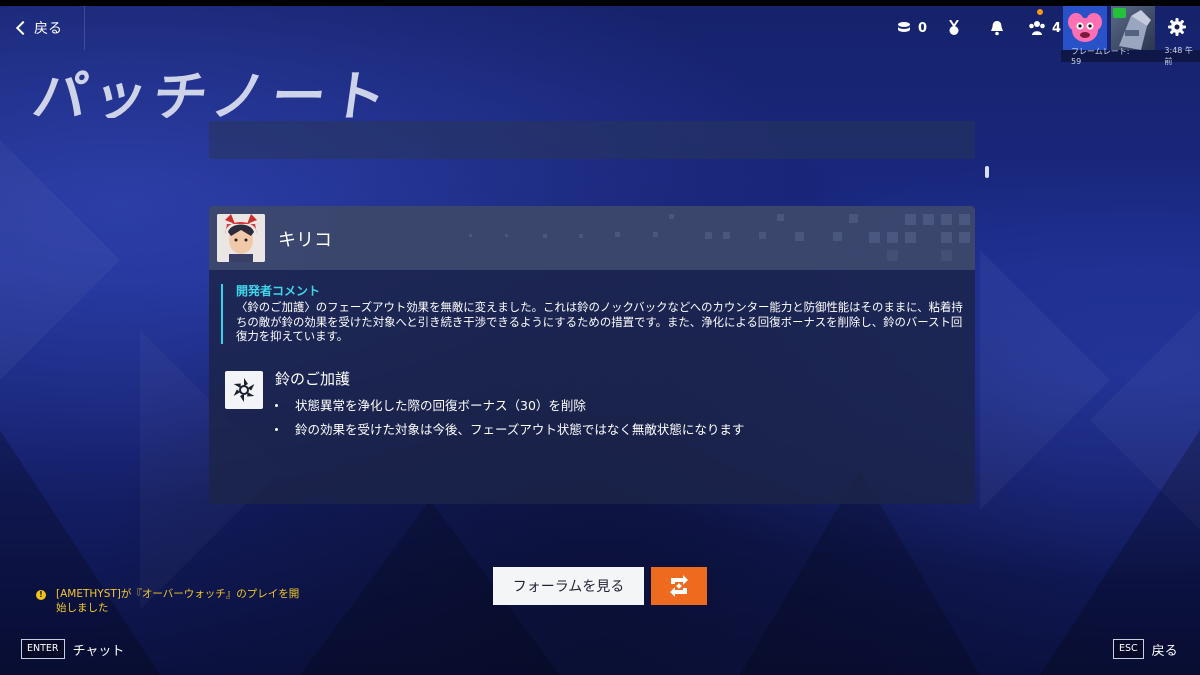 The width and height of the screenshot is (1200, 675). I want to click on gear-icon, so click(1177, 27).